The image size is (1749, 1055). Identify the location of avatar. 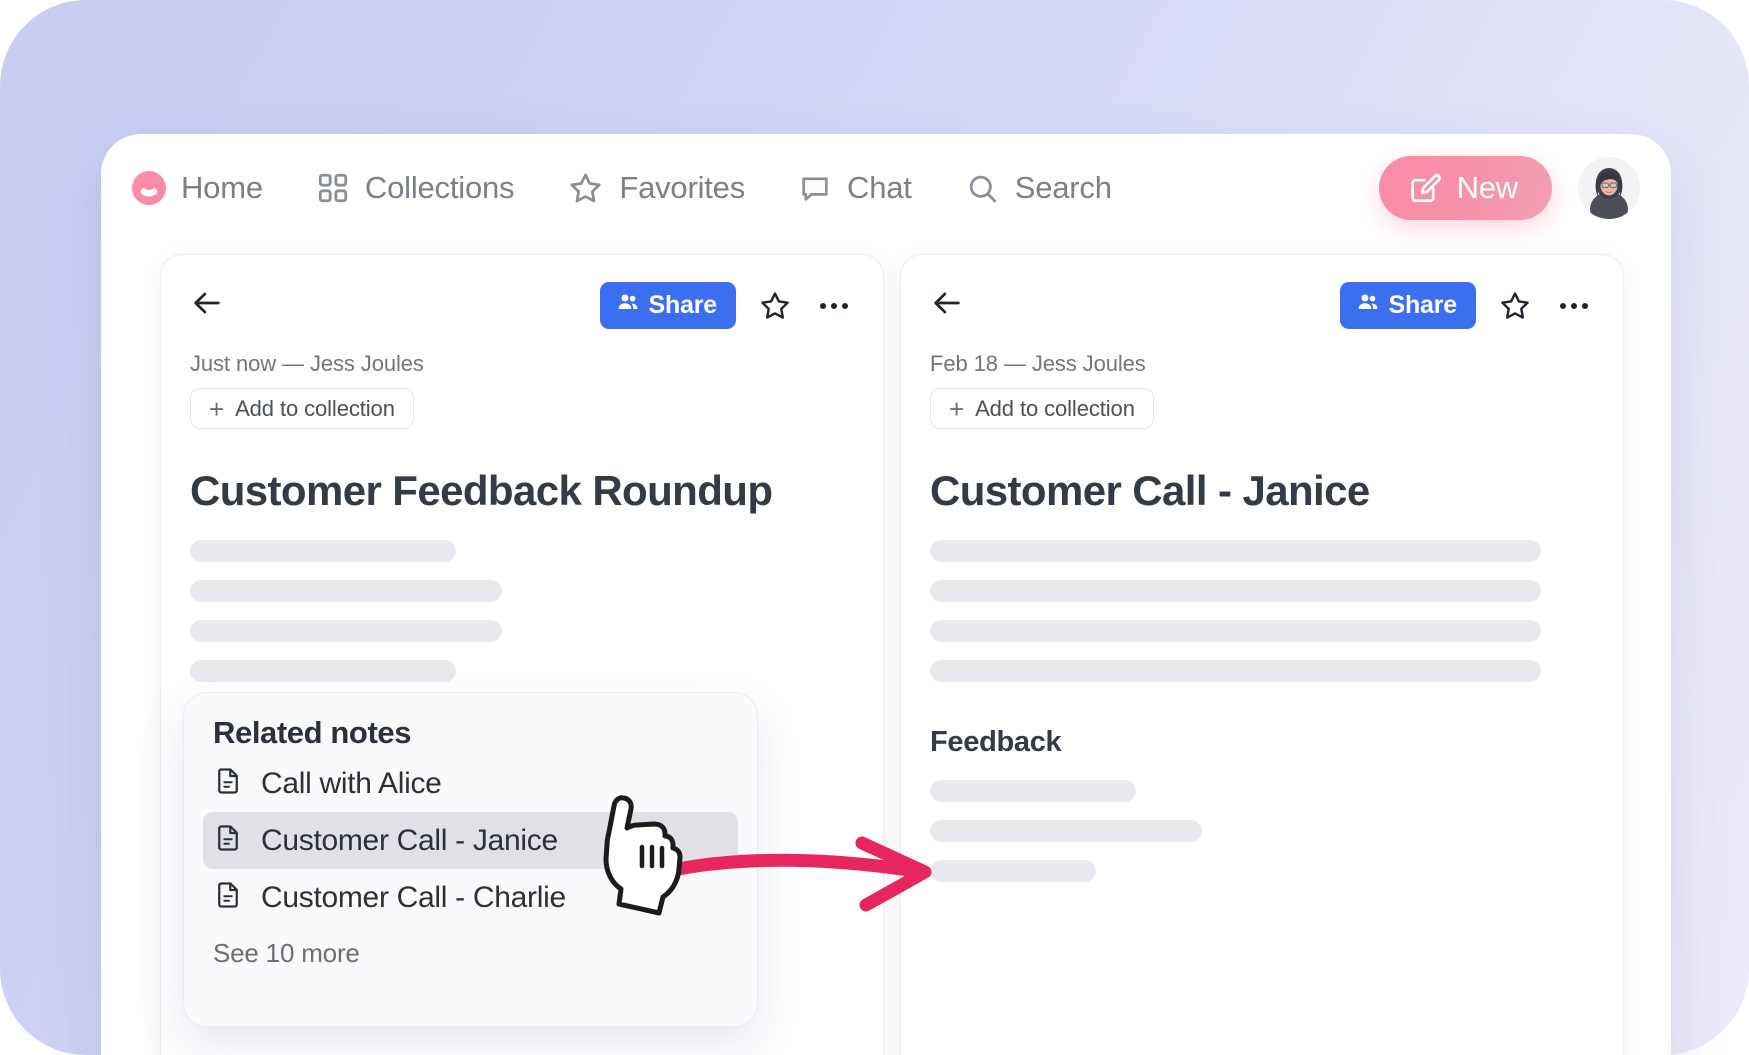
(1609, 188).